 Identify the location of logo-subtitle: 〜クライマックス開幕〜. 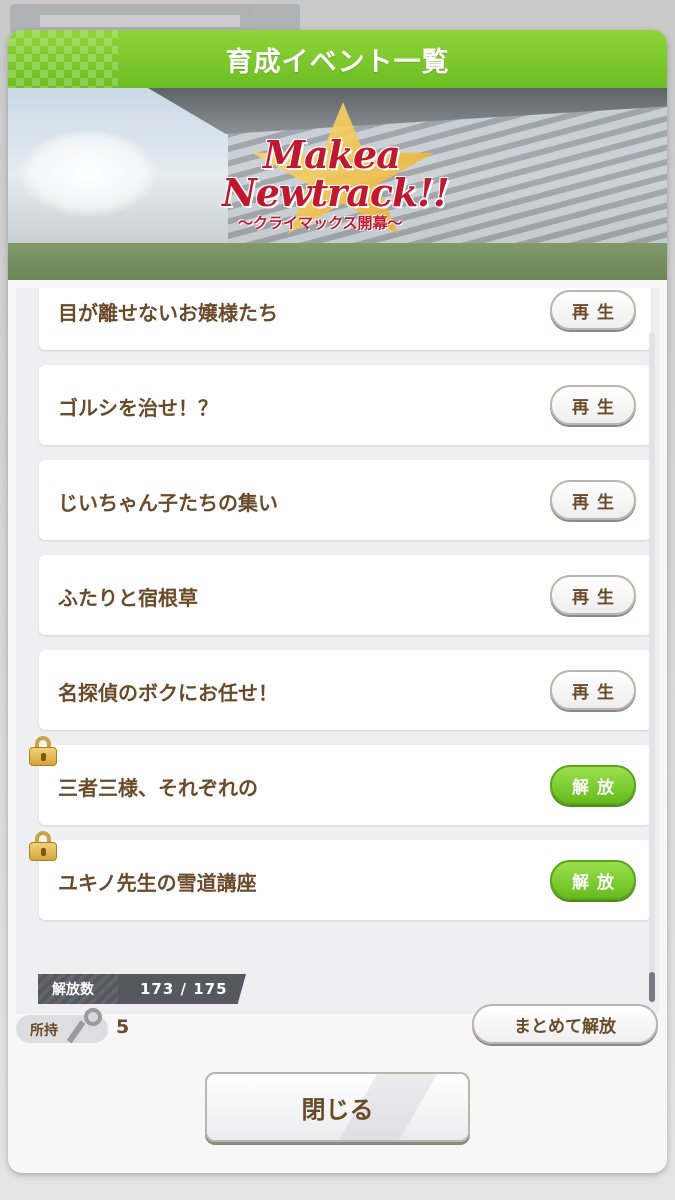
(320, 223).